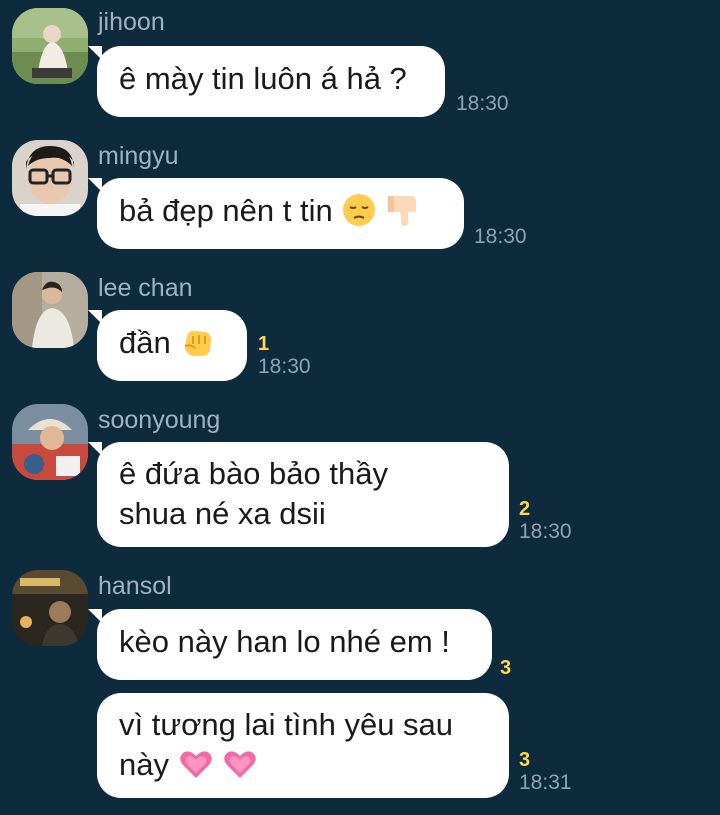 This screenshot has height=815, width=720. I want to click on message-meta: 1 18:30, so click(284, 356).